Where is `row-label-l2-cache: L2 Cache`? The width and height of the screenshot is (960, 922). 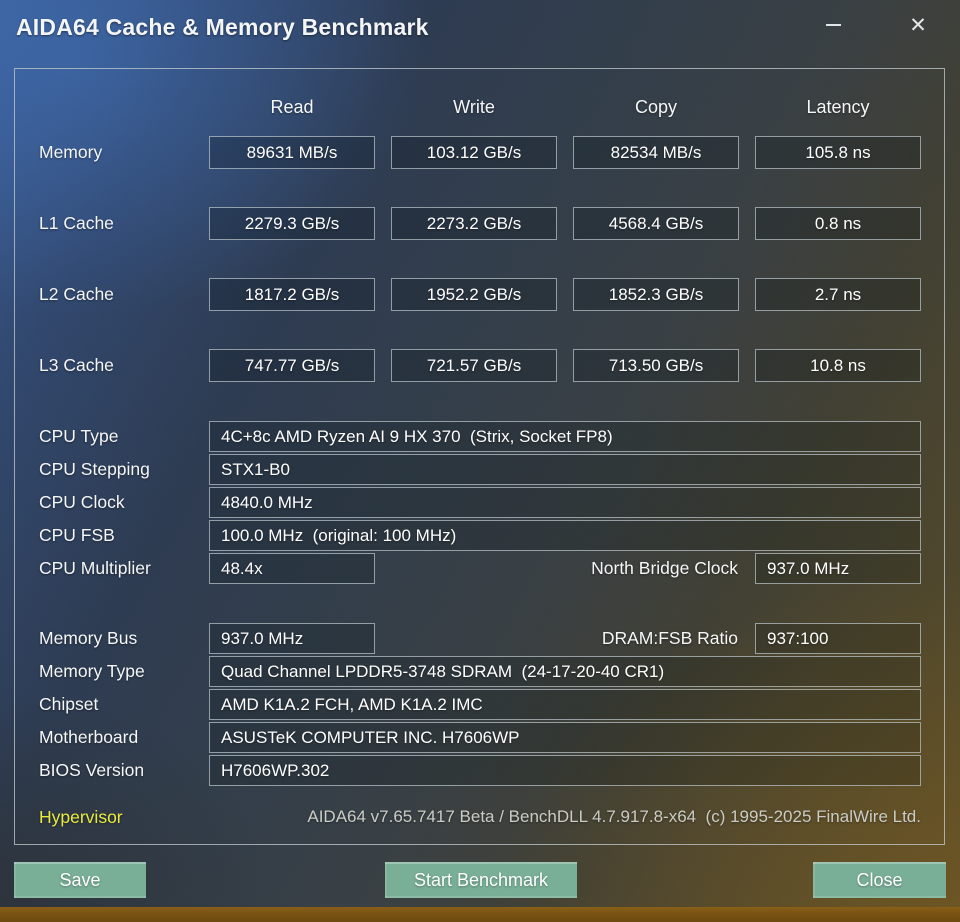 row-label-l2-cache: L2 Cache is located at coordinates (76, 294).